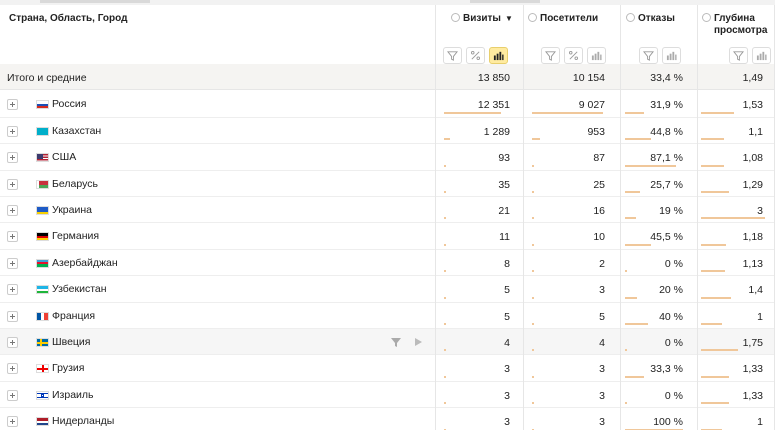 This screenshot has height=430, width=775. I want to click on sort-desc-icon: ▼, so click(509, 18).